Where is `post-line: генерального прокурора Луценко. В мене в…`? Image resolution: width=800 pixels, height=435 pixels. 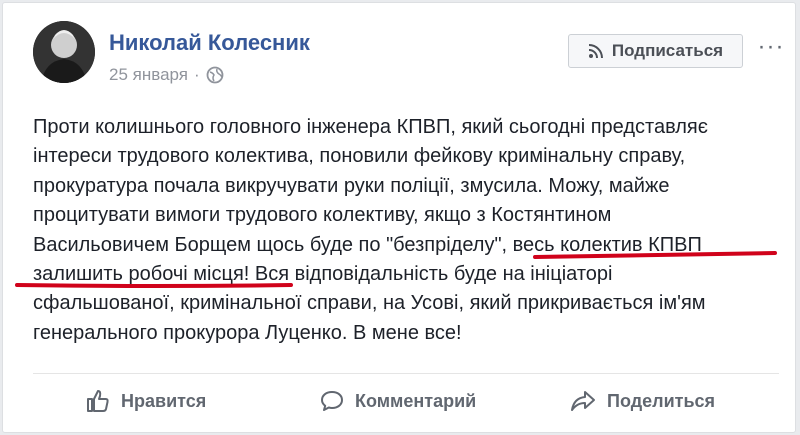
post-line: генерального прокурора Луценко. В мене в… is located at coordinates (247, 332).